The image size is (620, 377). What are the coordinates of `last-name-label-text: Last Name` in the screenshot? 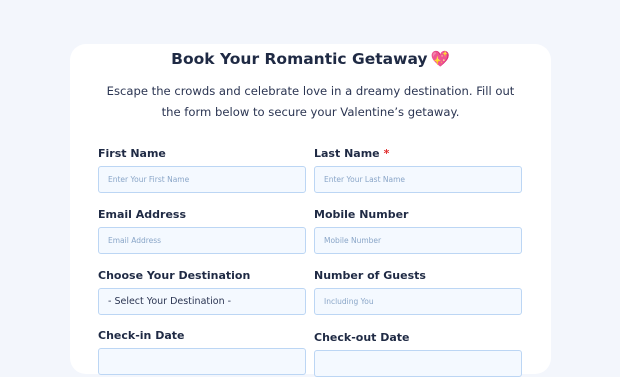 It's located at (347, 153).